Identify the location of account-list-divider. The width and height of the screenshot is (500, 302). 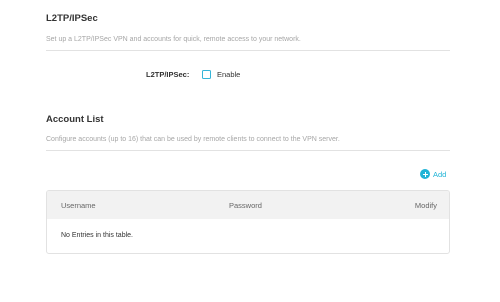
(248, 150).